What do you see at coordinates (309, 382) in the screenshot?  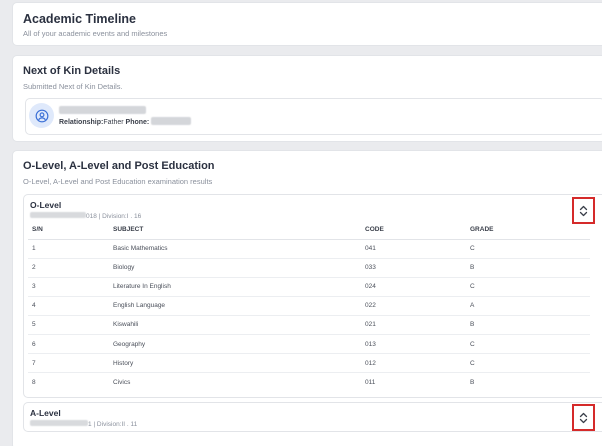 I see `table-row: 8 Civics 011 B` at bounding box center [309, 382].